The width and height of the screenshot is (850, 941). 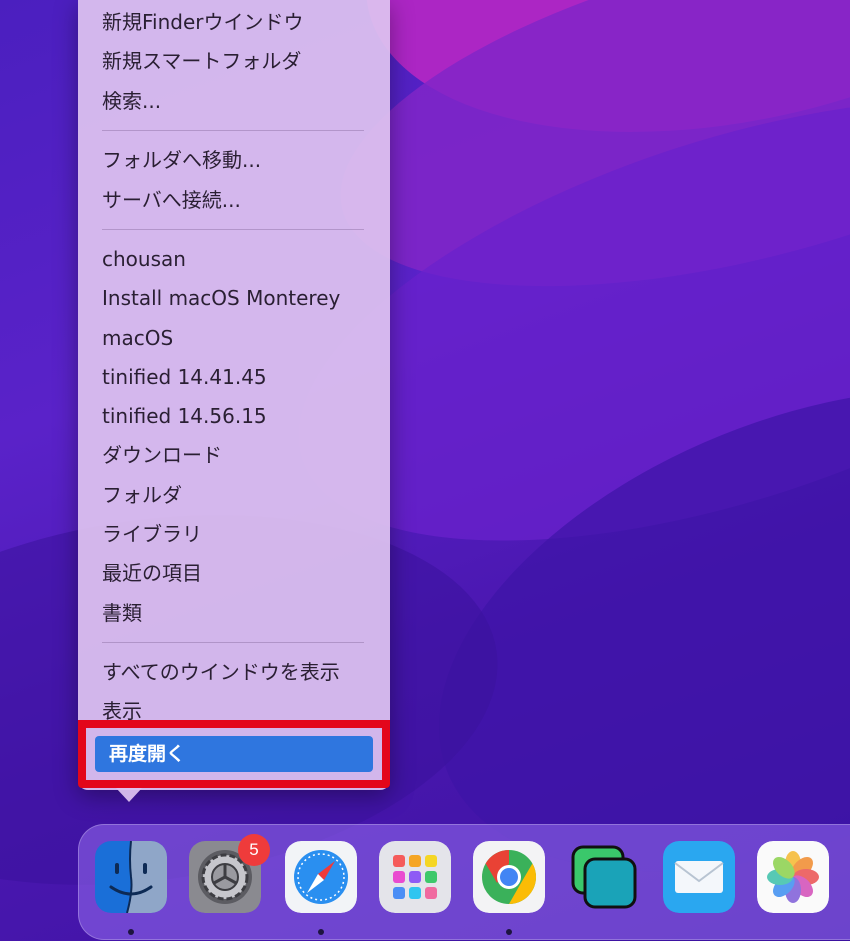 I want to click on menu-item-recents: 最近の項目, so click(x=152, y=573).